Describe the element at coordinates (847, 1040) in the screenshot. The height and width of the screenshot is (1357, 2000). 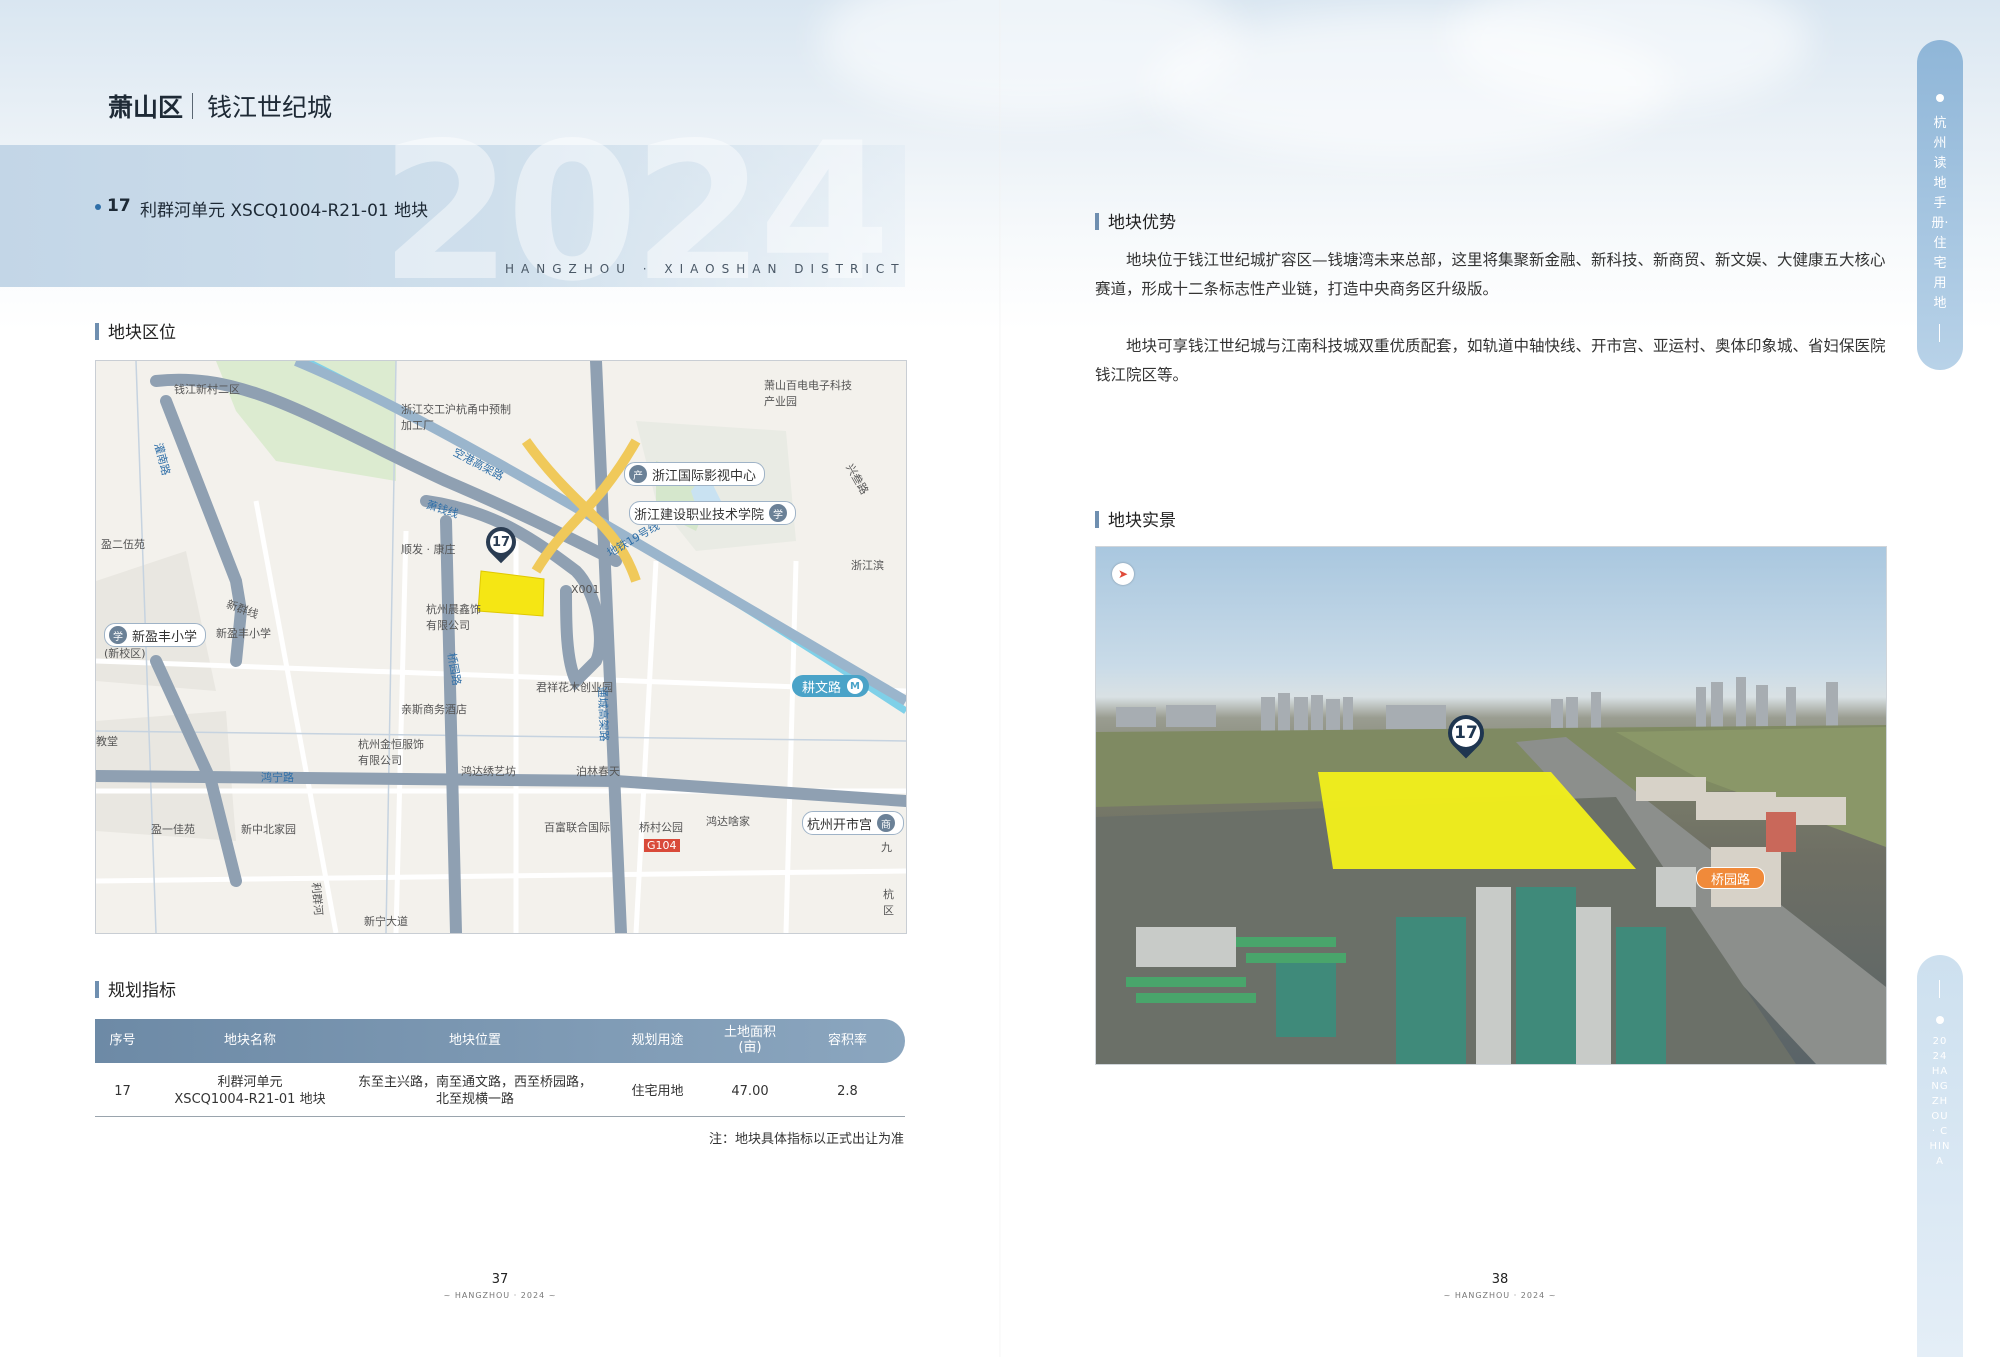
I see `table-header-cell: 容积率` at that location.